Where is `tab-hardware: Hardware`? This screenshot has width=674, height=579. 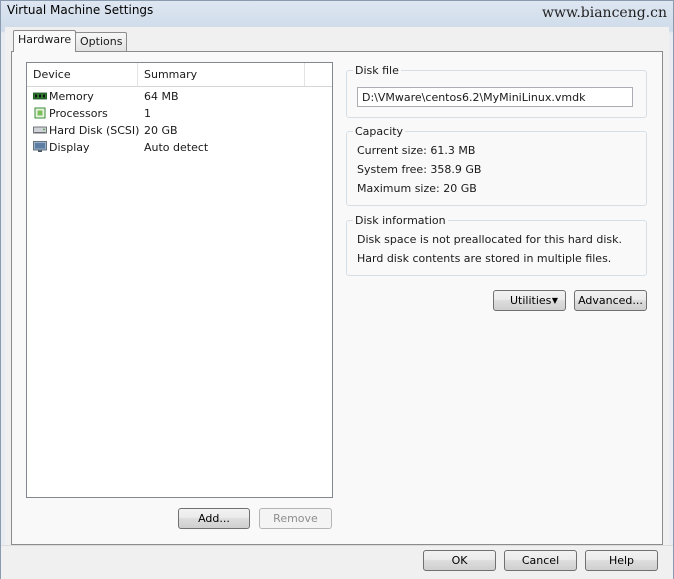
tab-hardware: Hardware is located at coordinates (45, 41).